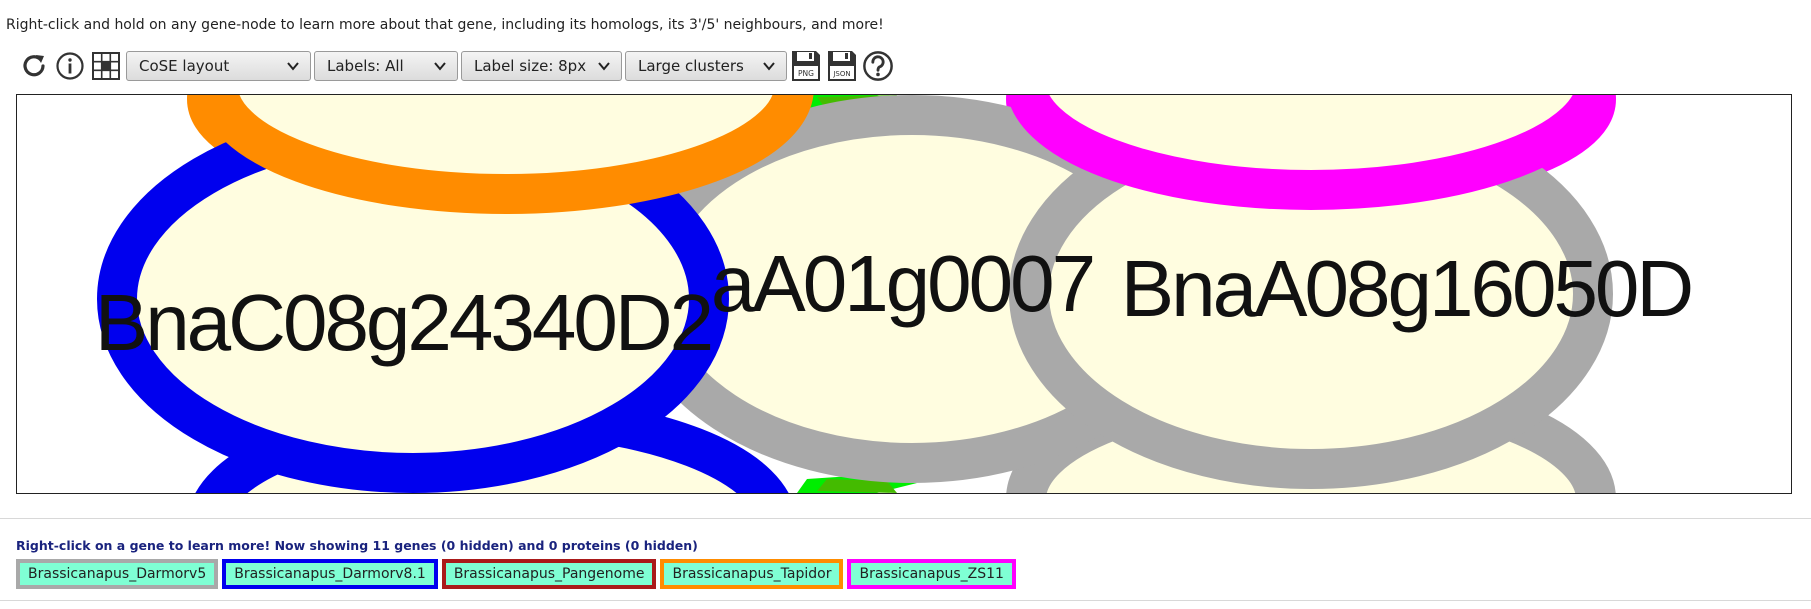 Image resolution: width=1811 pixels, height=609 pixels. What do you see at coordinates (117, 574) in the screenshot?
I see `legend-item-darmorv5: Brassicanapus_Darmorv5` at bounding box center [117, 574].